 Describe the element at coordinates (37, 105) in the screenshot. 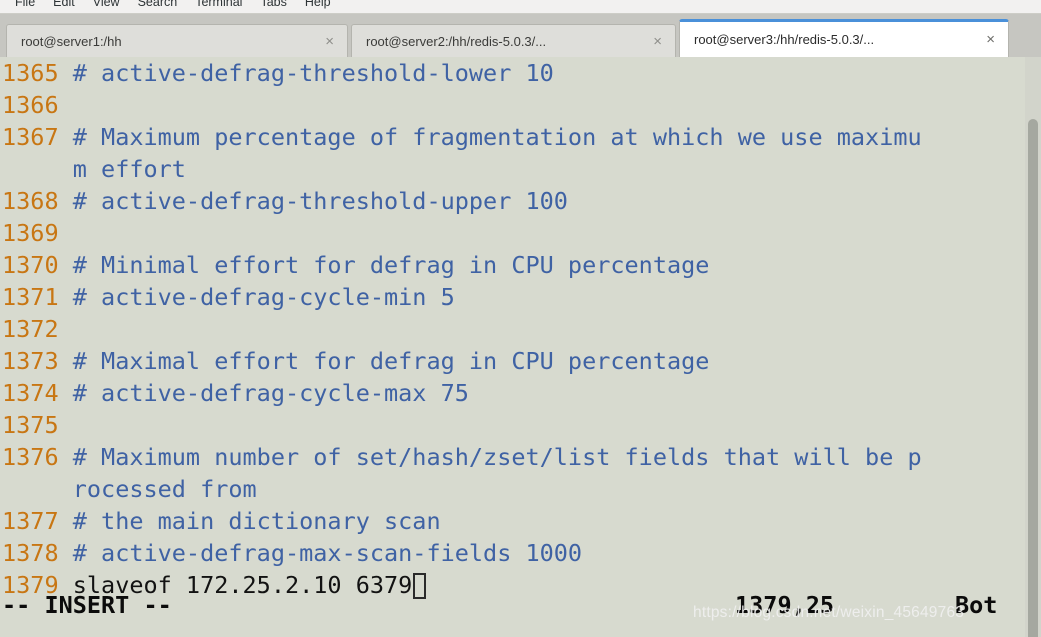

I see `line-number: 1366` at that location.